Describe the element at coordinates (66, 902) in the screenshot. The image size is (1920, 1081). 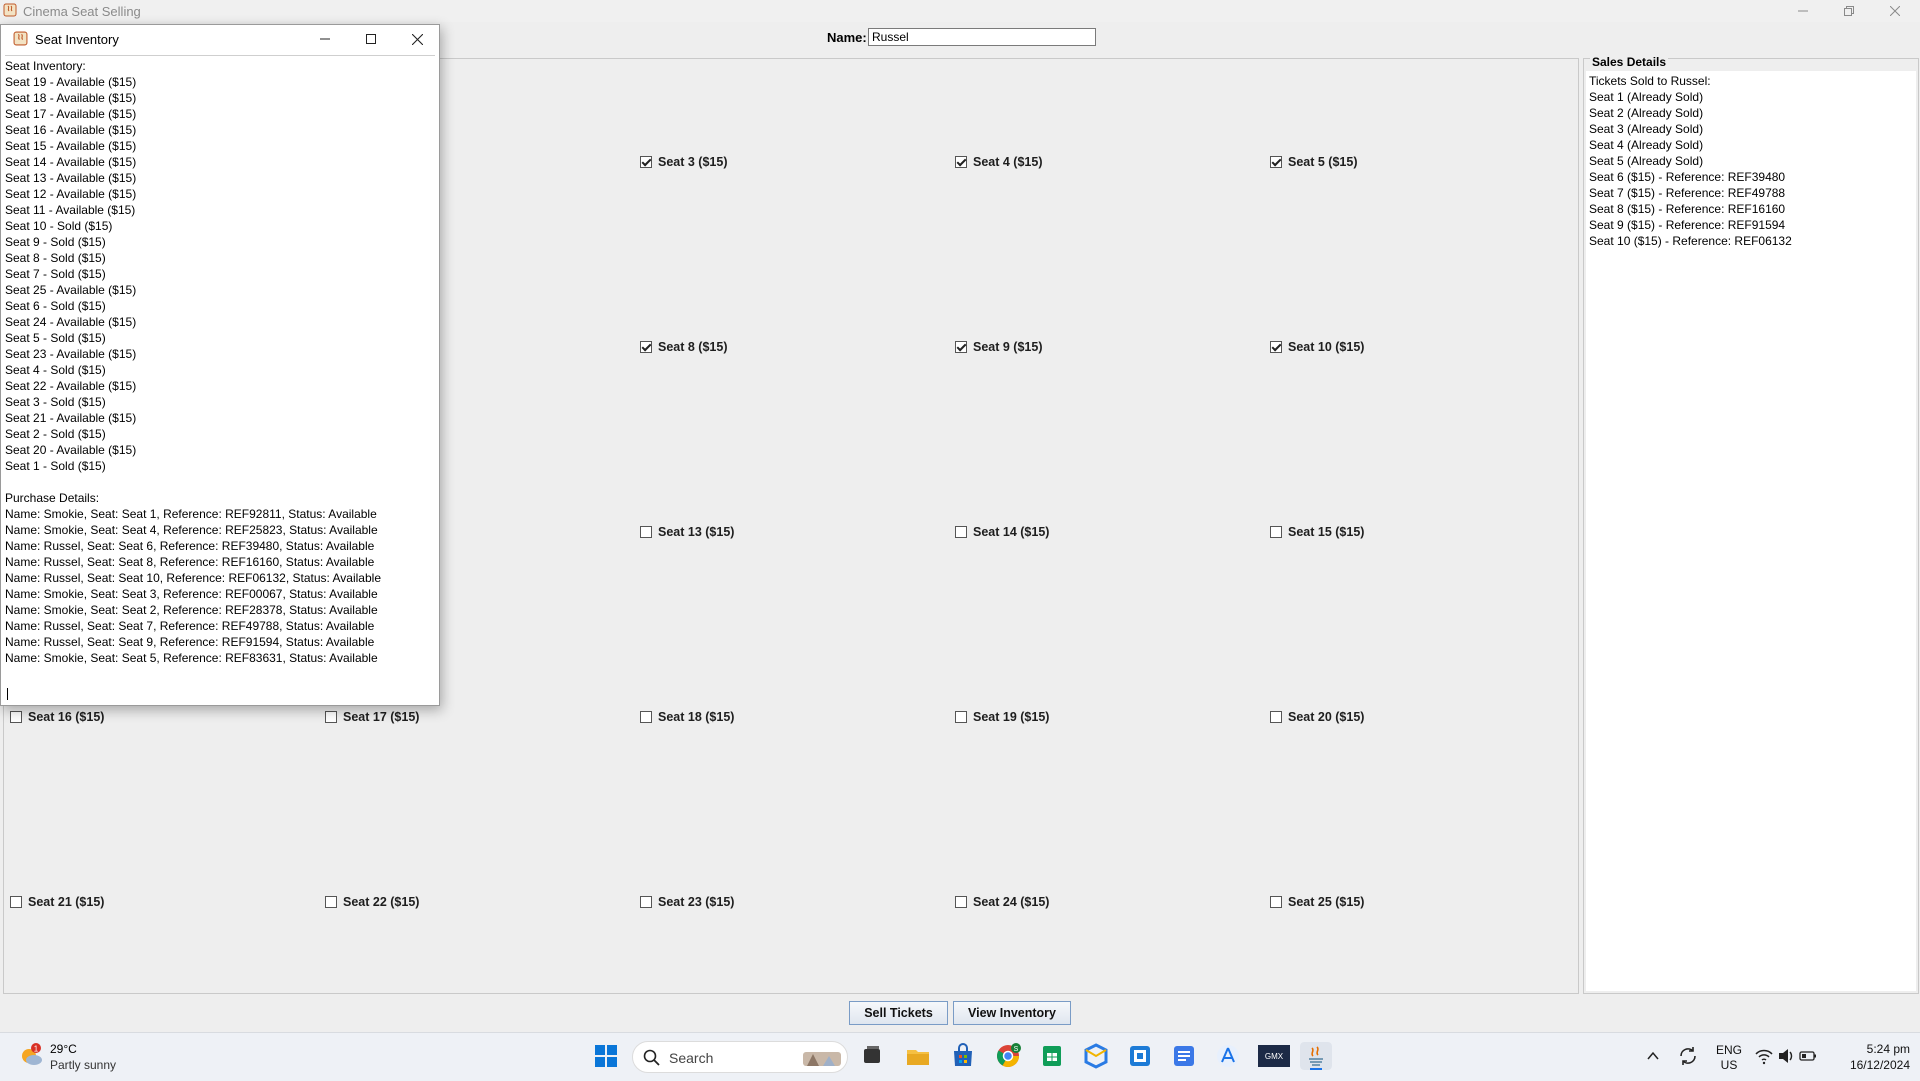
I see `seat-label: Seat 21 ($15)` at that location.